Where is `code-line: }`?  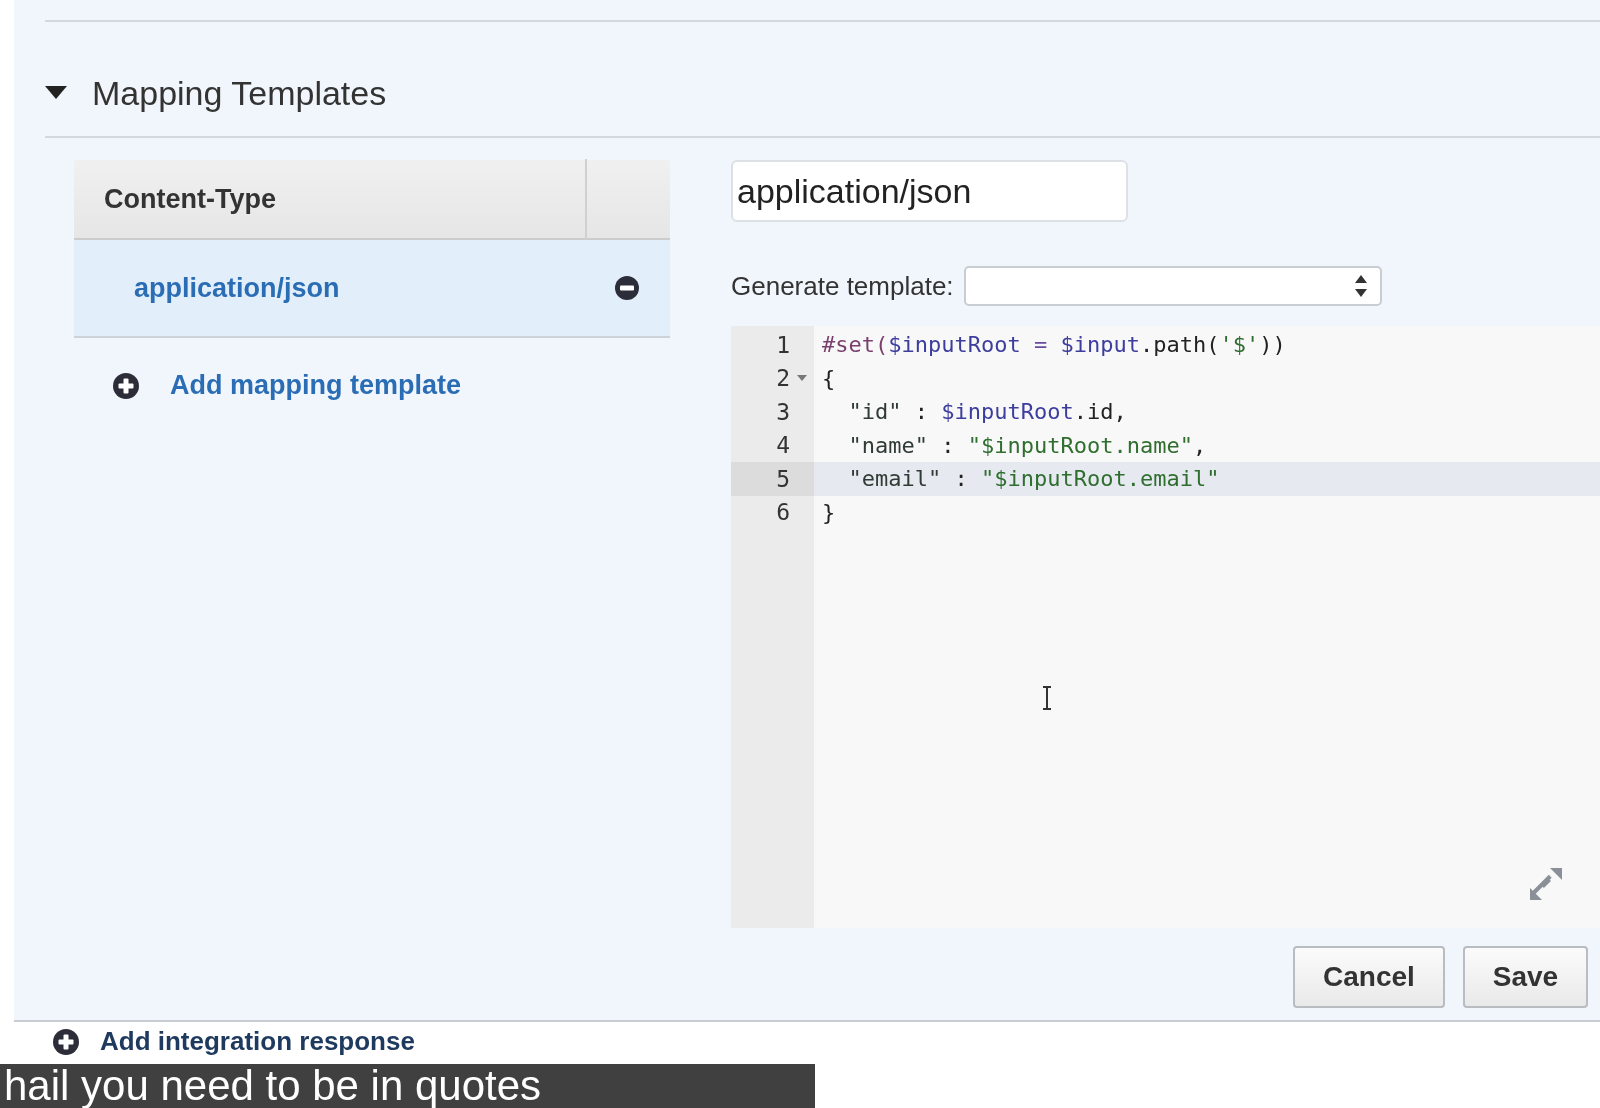
code-line: } is located at coordinates (829, 512).